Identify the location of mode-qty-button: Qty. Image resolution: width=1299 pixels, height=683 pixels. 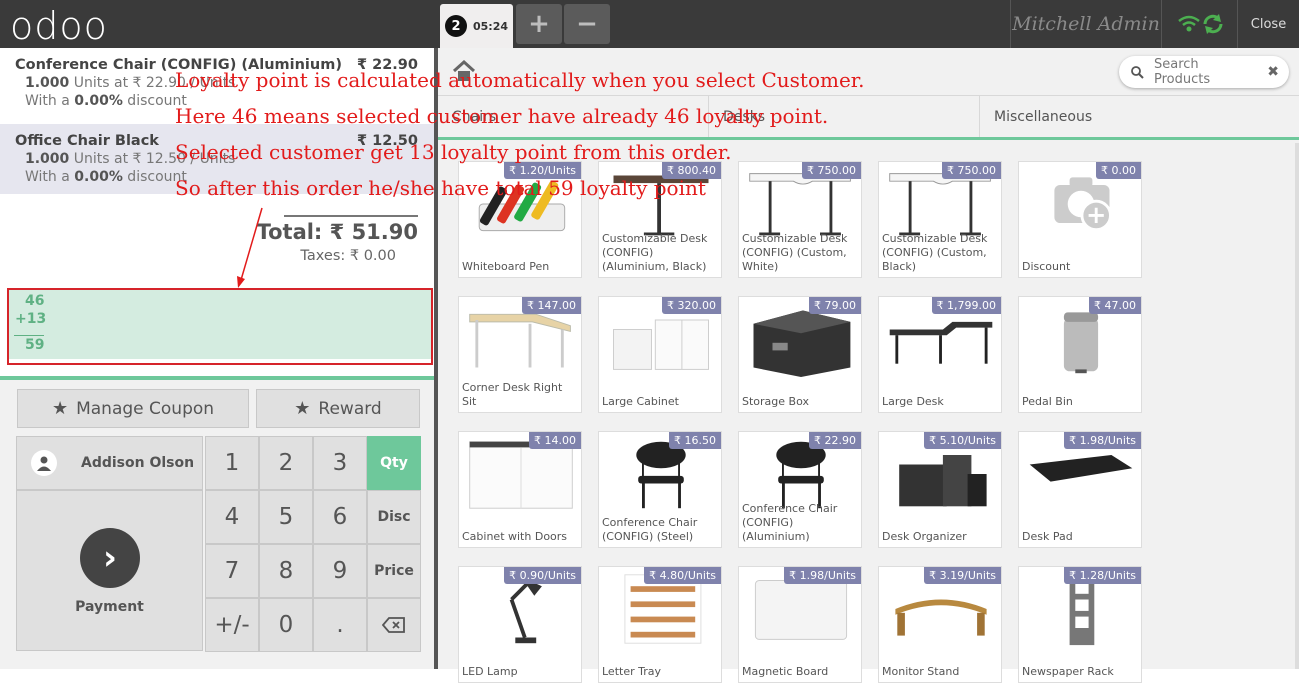
(394, 463).